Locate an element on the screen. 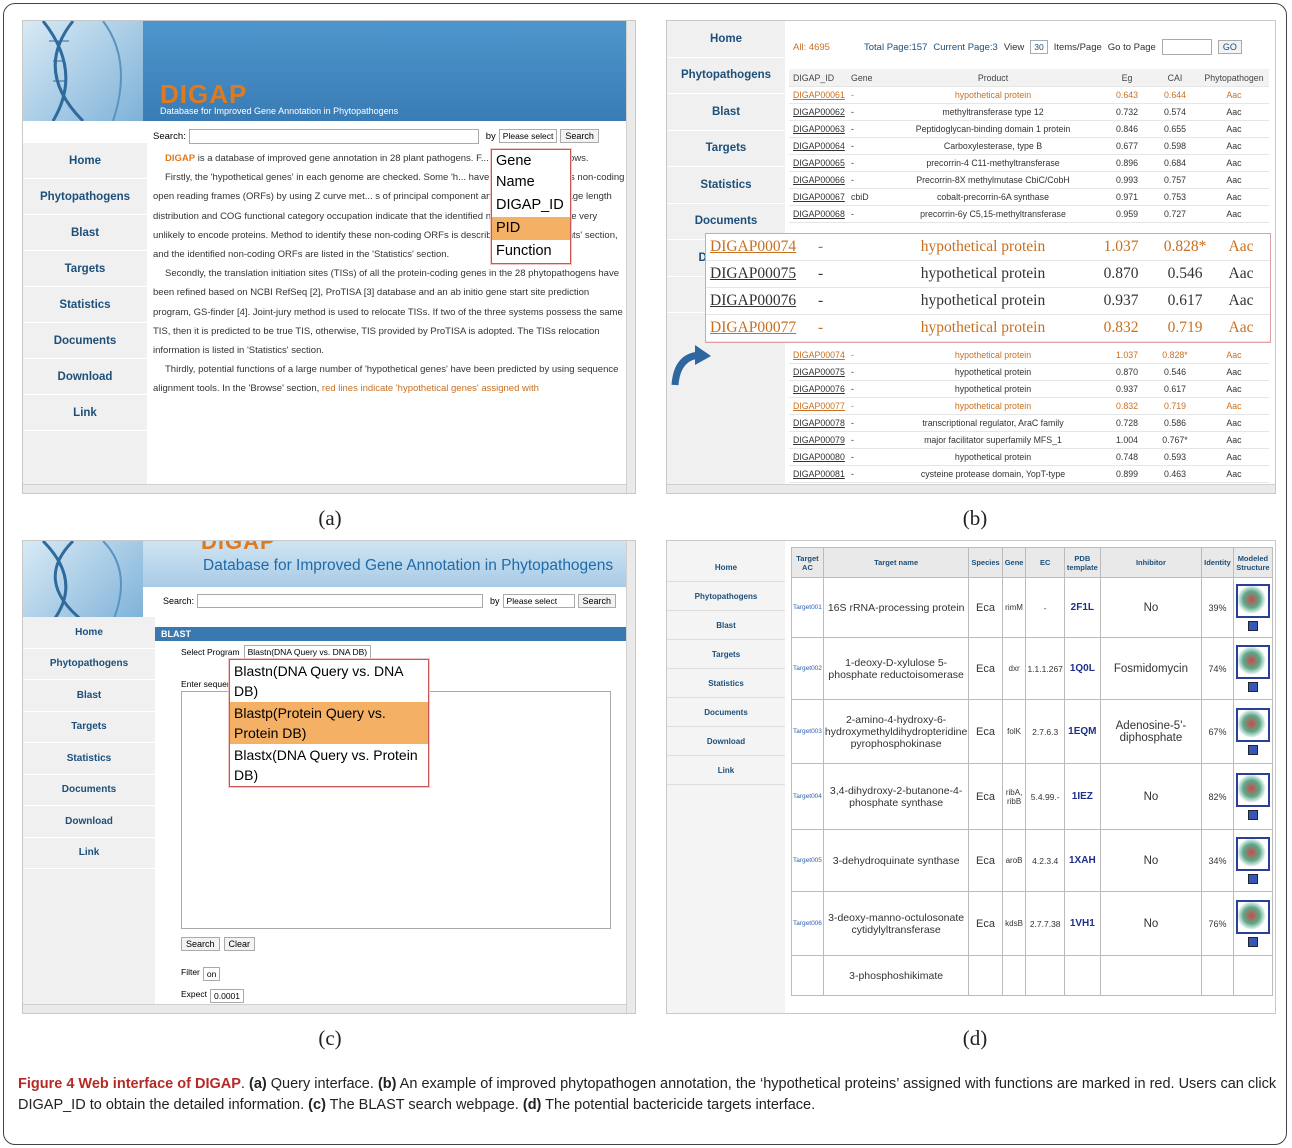 The width and height of the screenshot is (1292, 1148). program-select: Blastn(DNA Query vs. DNA DB) is located at coordinates (307, 652).